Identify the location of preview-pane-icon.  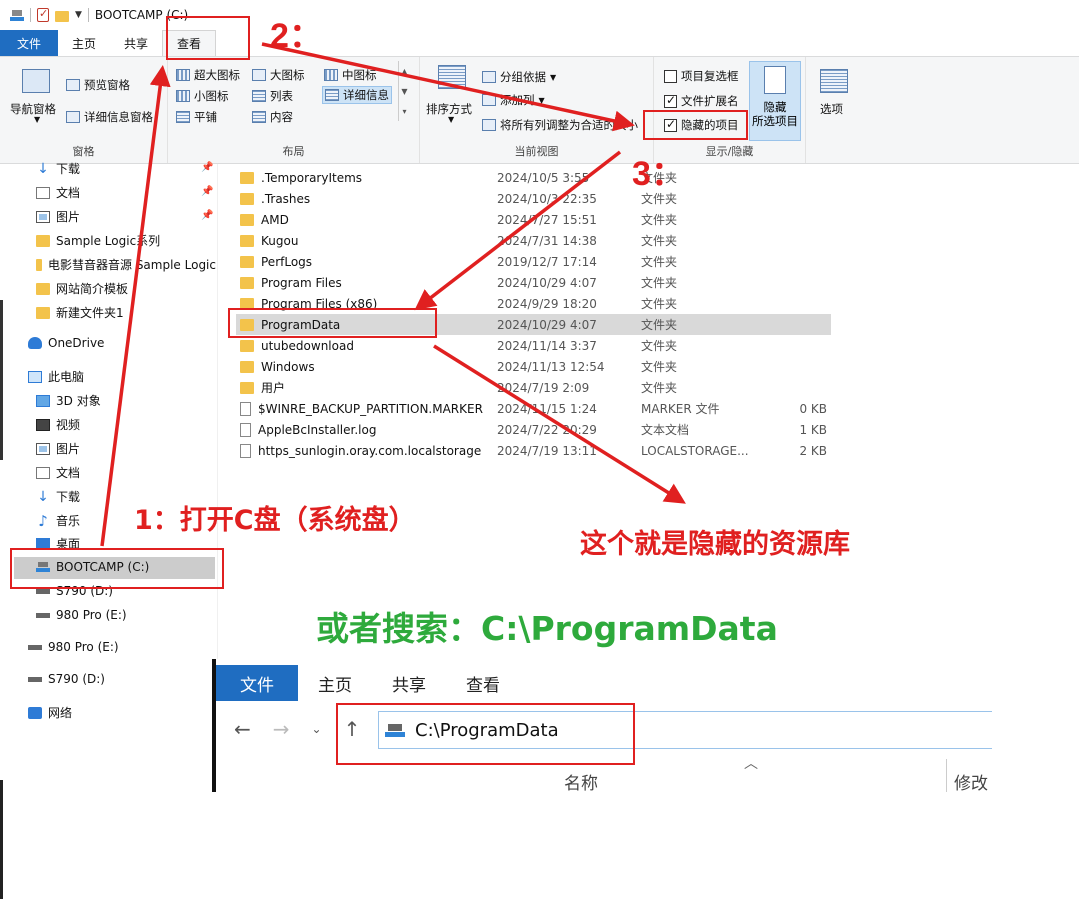
(73, 85).